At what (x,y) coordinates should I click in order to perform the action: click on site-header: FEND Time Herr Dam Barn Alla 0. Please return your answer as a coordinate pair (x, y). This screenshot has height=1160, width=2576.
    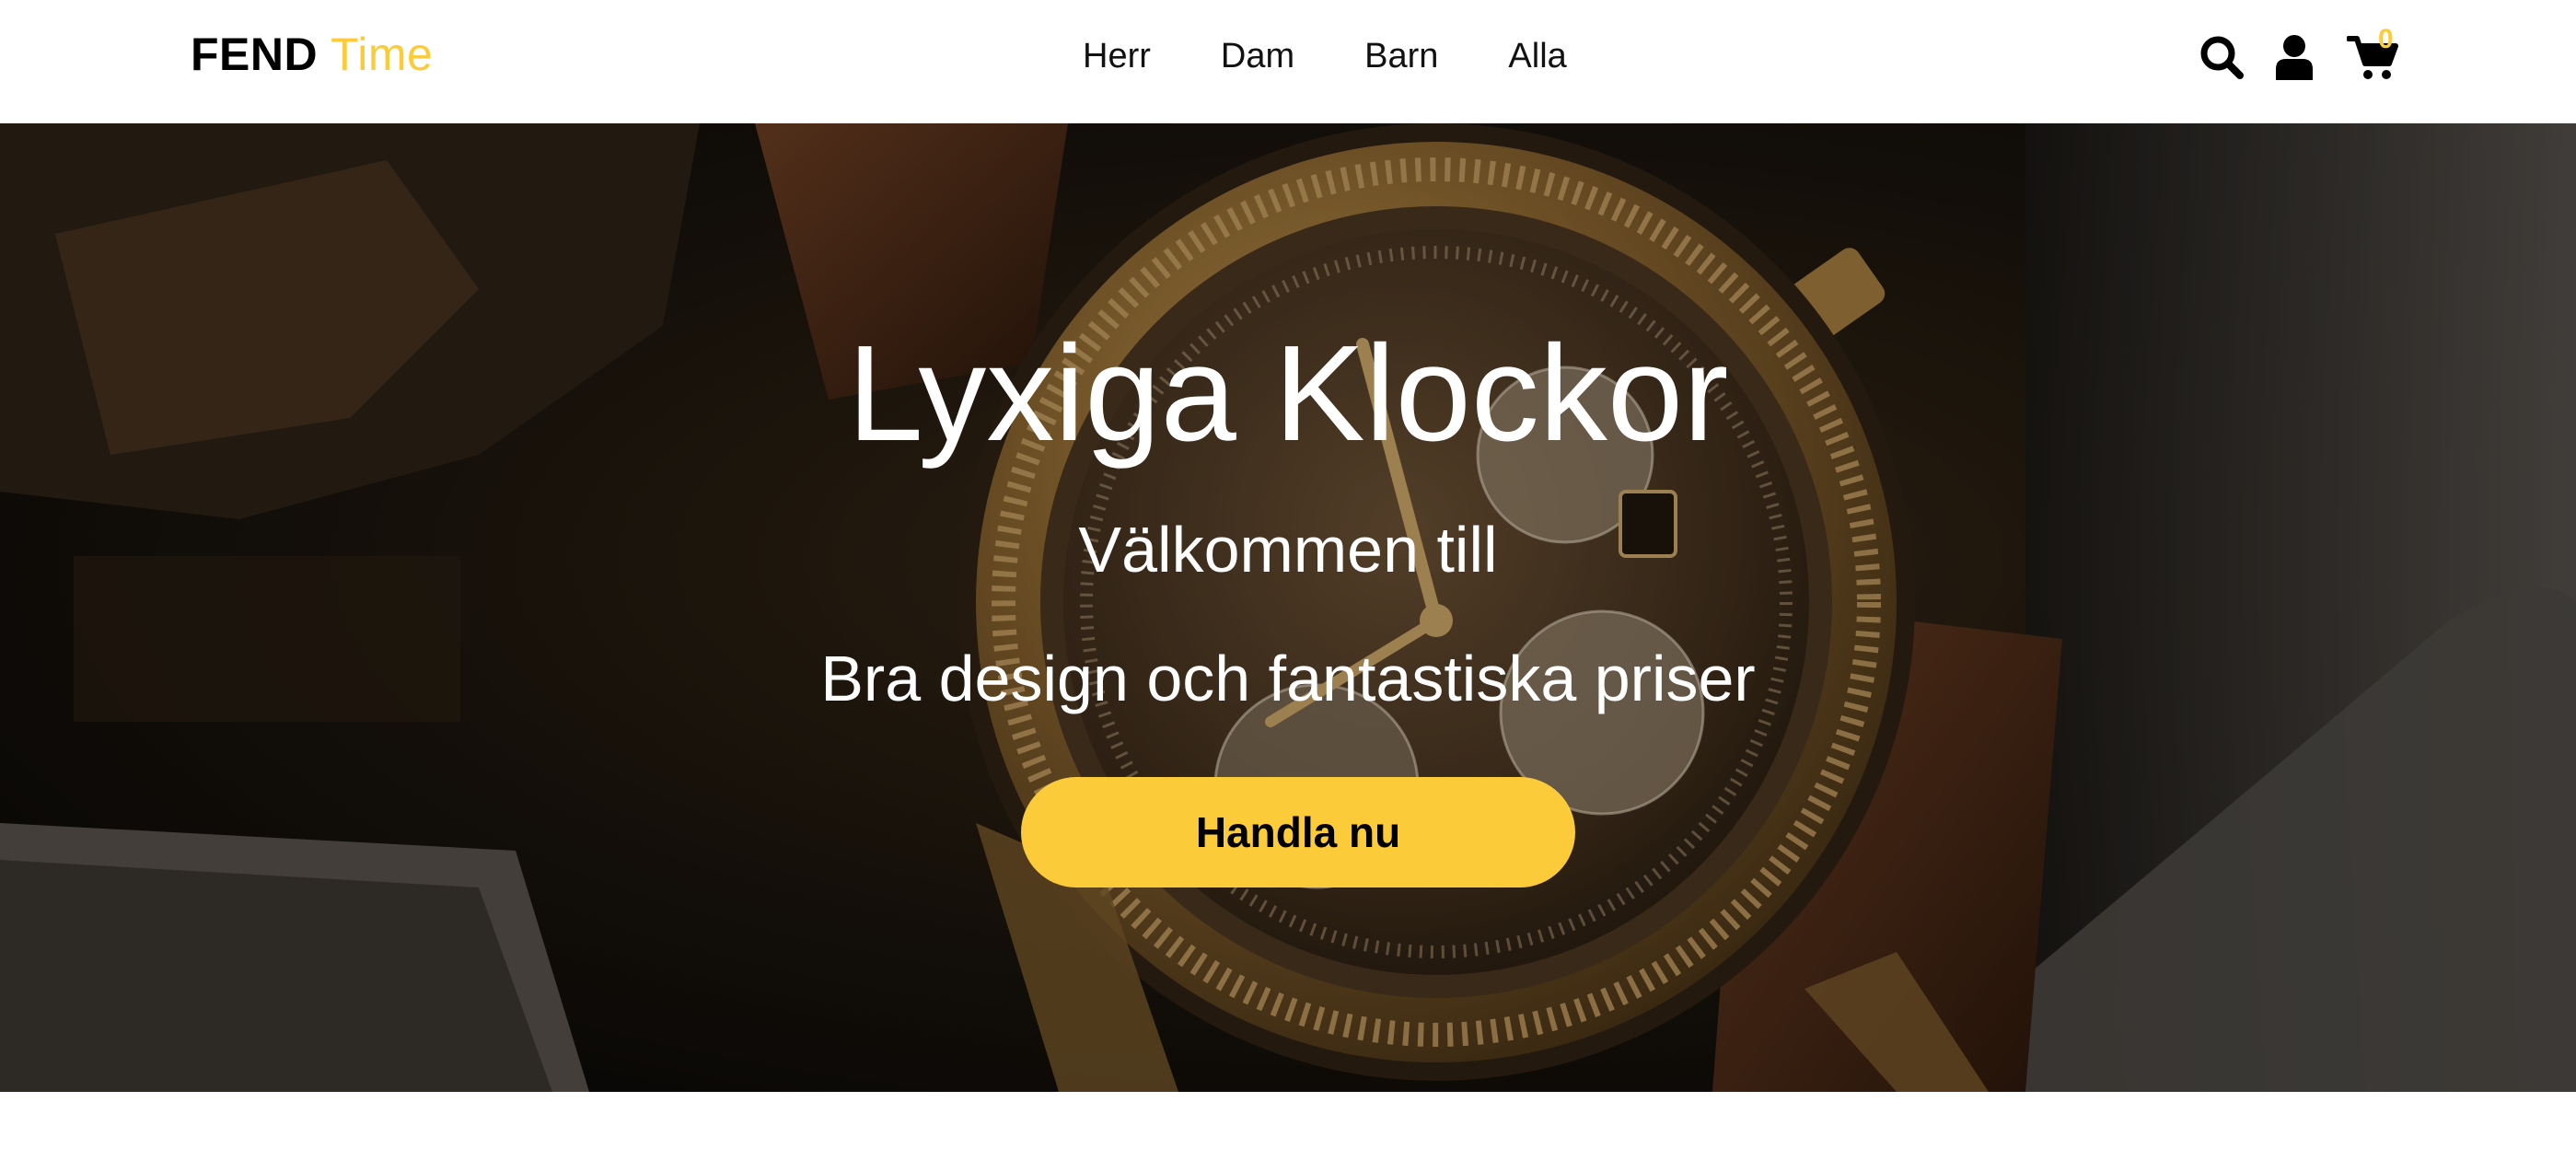
    Looking at the image, I should click on (1288, 61).